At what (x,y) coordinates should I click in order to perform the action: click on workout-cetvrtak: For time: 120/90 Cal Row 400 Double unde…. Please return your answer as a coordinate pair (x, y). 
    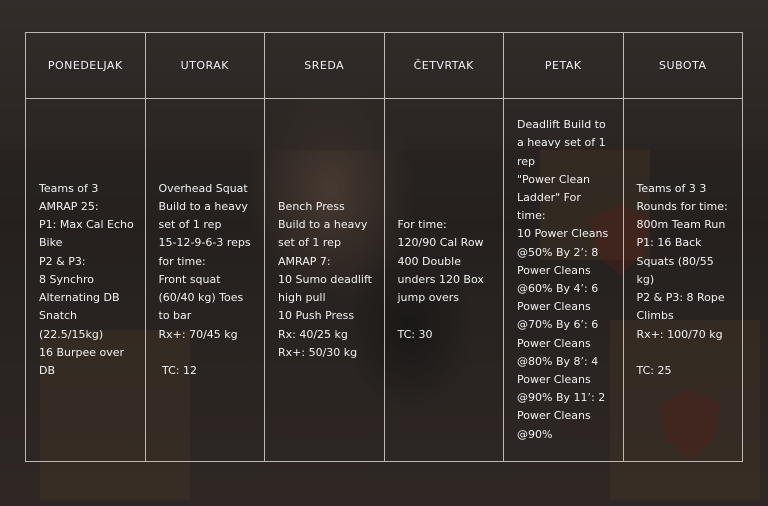
    Looking at the image, I should click on (443, 280).